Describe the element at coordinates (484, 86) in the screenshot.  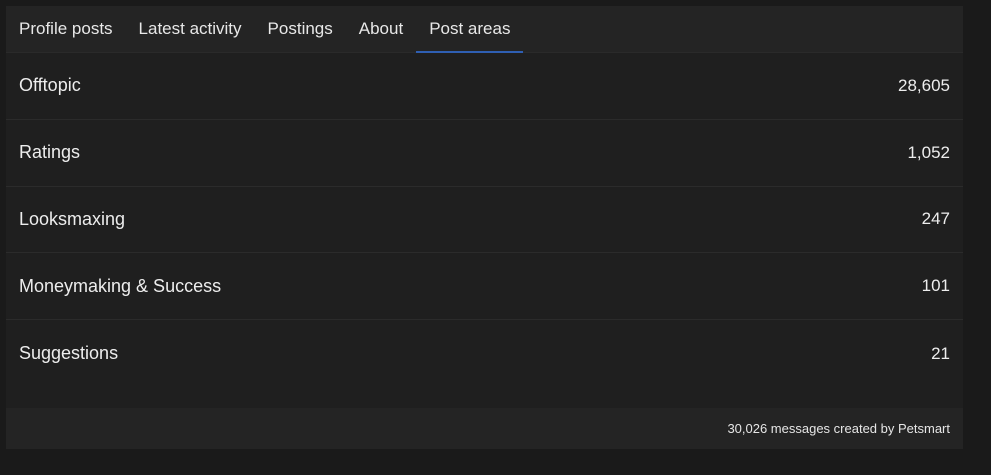
I see `list-item: Offtopic 28,605` at that location.